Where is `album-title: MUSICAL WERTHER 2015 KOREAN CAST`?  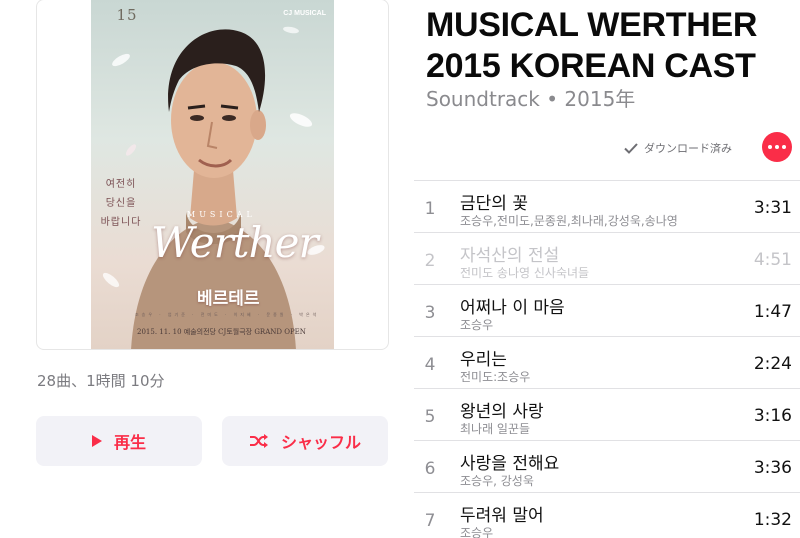 album-title: MUSICAL WERTHER 2015 KOREAN CAST is located at coordinates (611, 46).